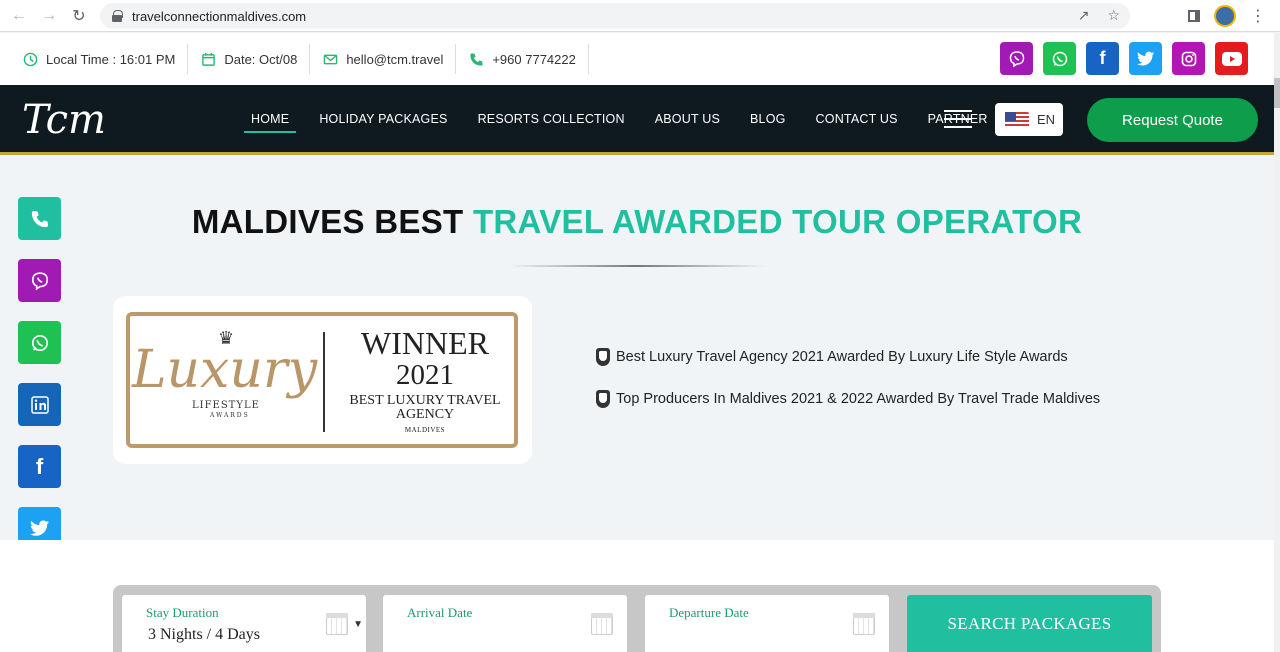 Image resolution: width=1280 pixels, height=652 pixels. Describe the element at coordinates (117, 16) in the screenshot. I see `lock-icon` at that location.